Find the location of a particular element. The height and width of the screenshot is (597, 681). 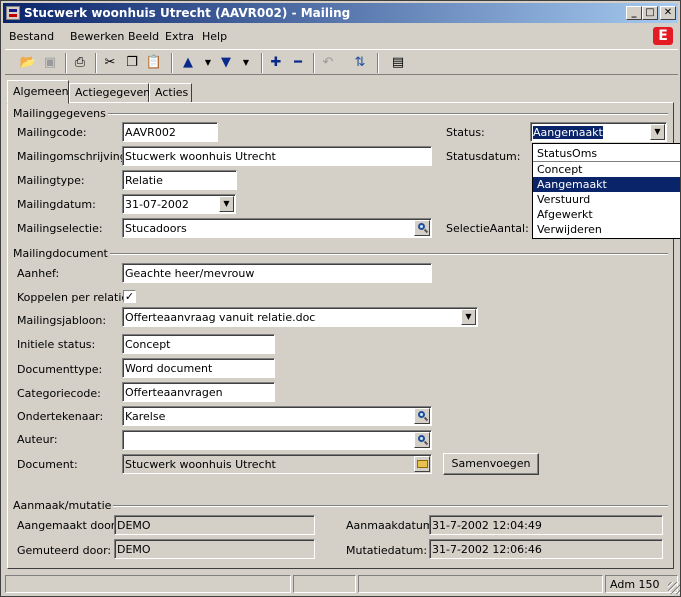

minus-icon: ━ is located at coordinates (298, 63).